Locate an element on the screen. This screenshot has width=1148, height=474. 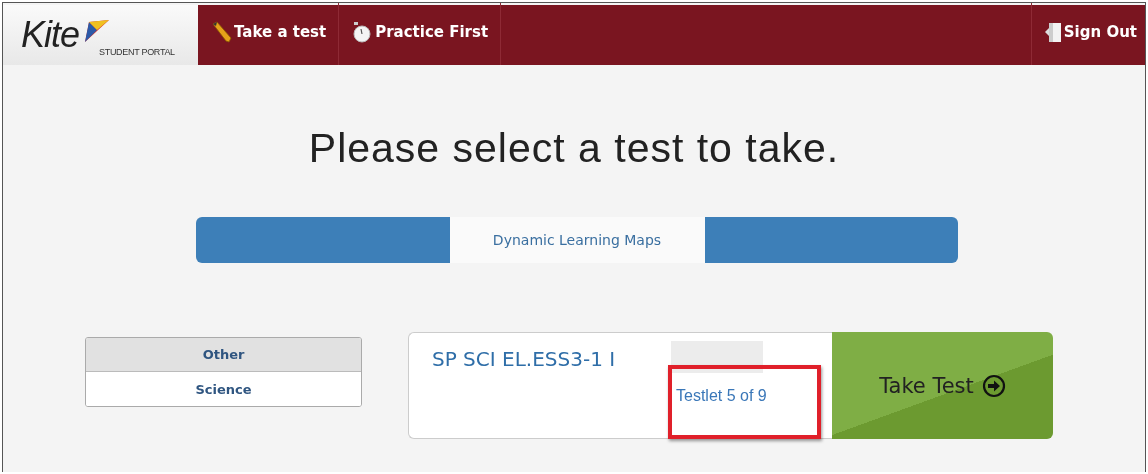
arrow-circle-icon is located at coordinates (993, 385).